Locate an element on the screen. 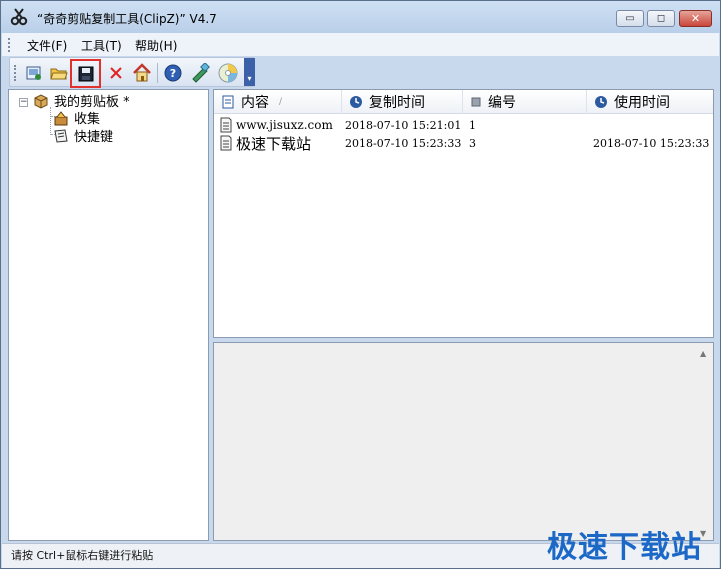 This screenshot has height=569, width=721. cell-copy-time: 2018-07-10 15:21:01 is located at coordinates (403, 125).